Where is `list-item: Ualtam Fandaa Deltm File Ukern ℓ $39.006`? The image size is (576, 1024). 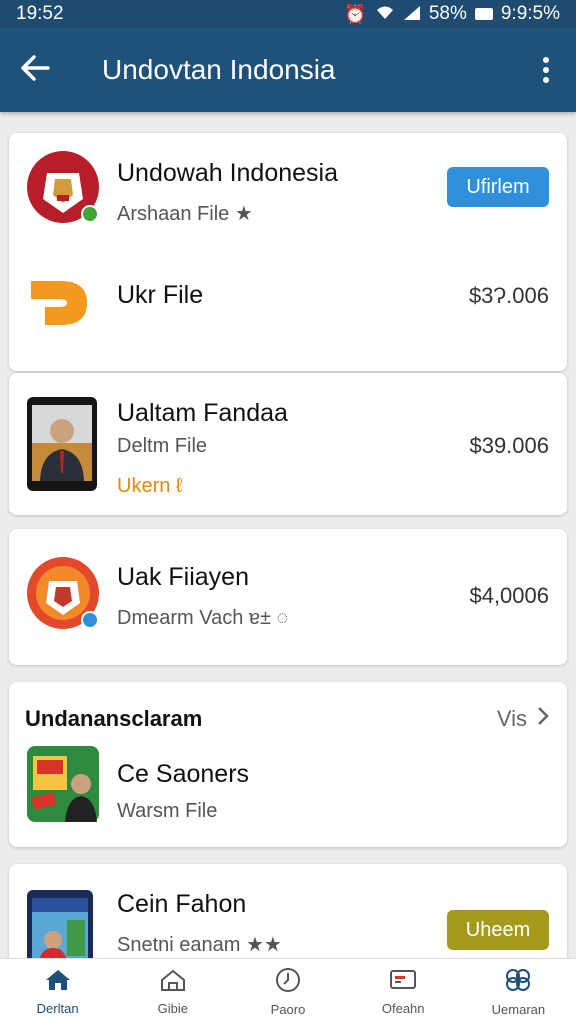 list-item: Ualtam Fandaa Deltm File Ukern ℓ $39.006 is located at coordinates (288, 444).